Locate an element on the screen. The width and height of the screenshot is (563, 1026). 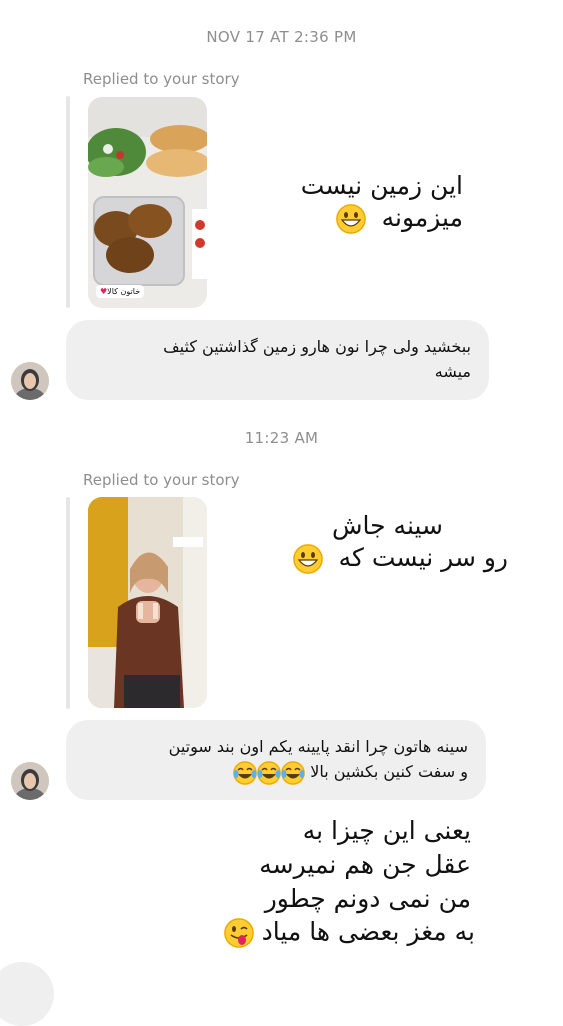
story-image-food is located at coordinates (147, 202).